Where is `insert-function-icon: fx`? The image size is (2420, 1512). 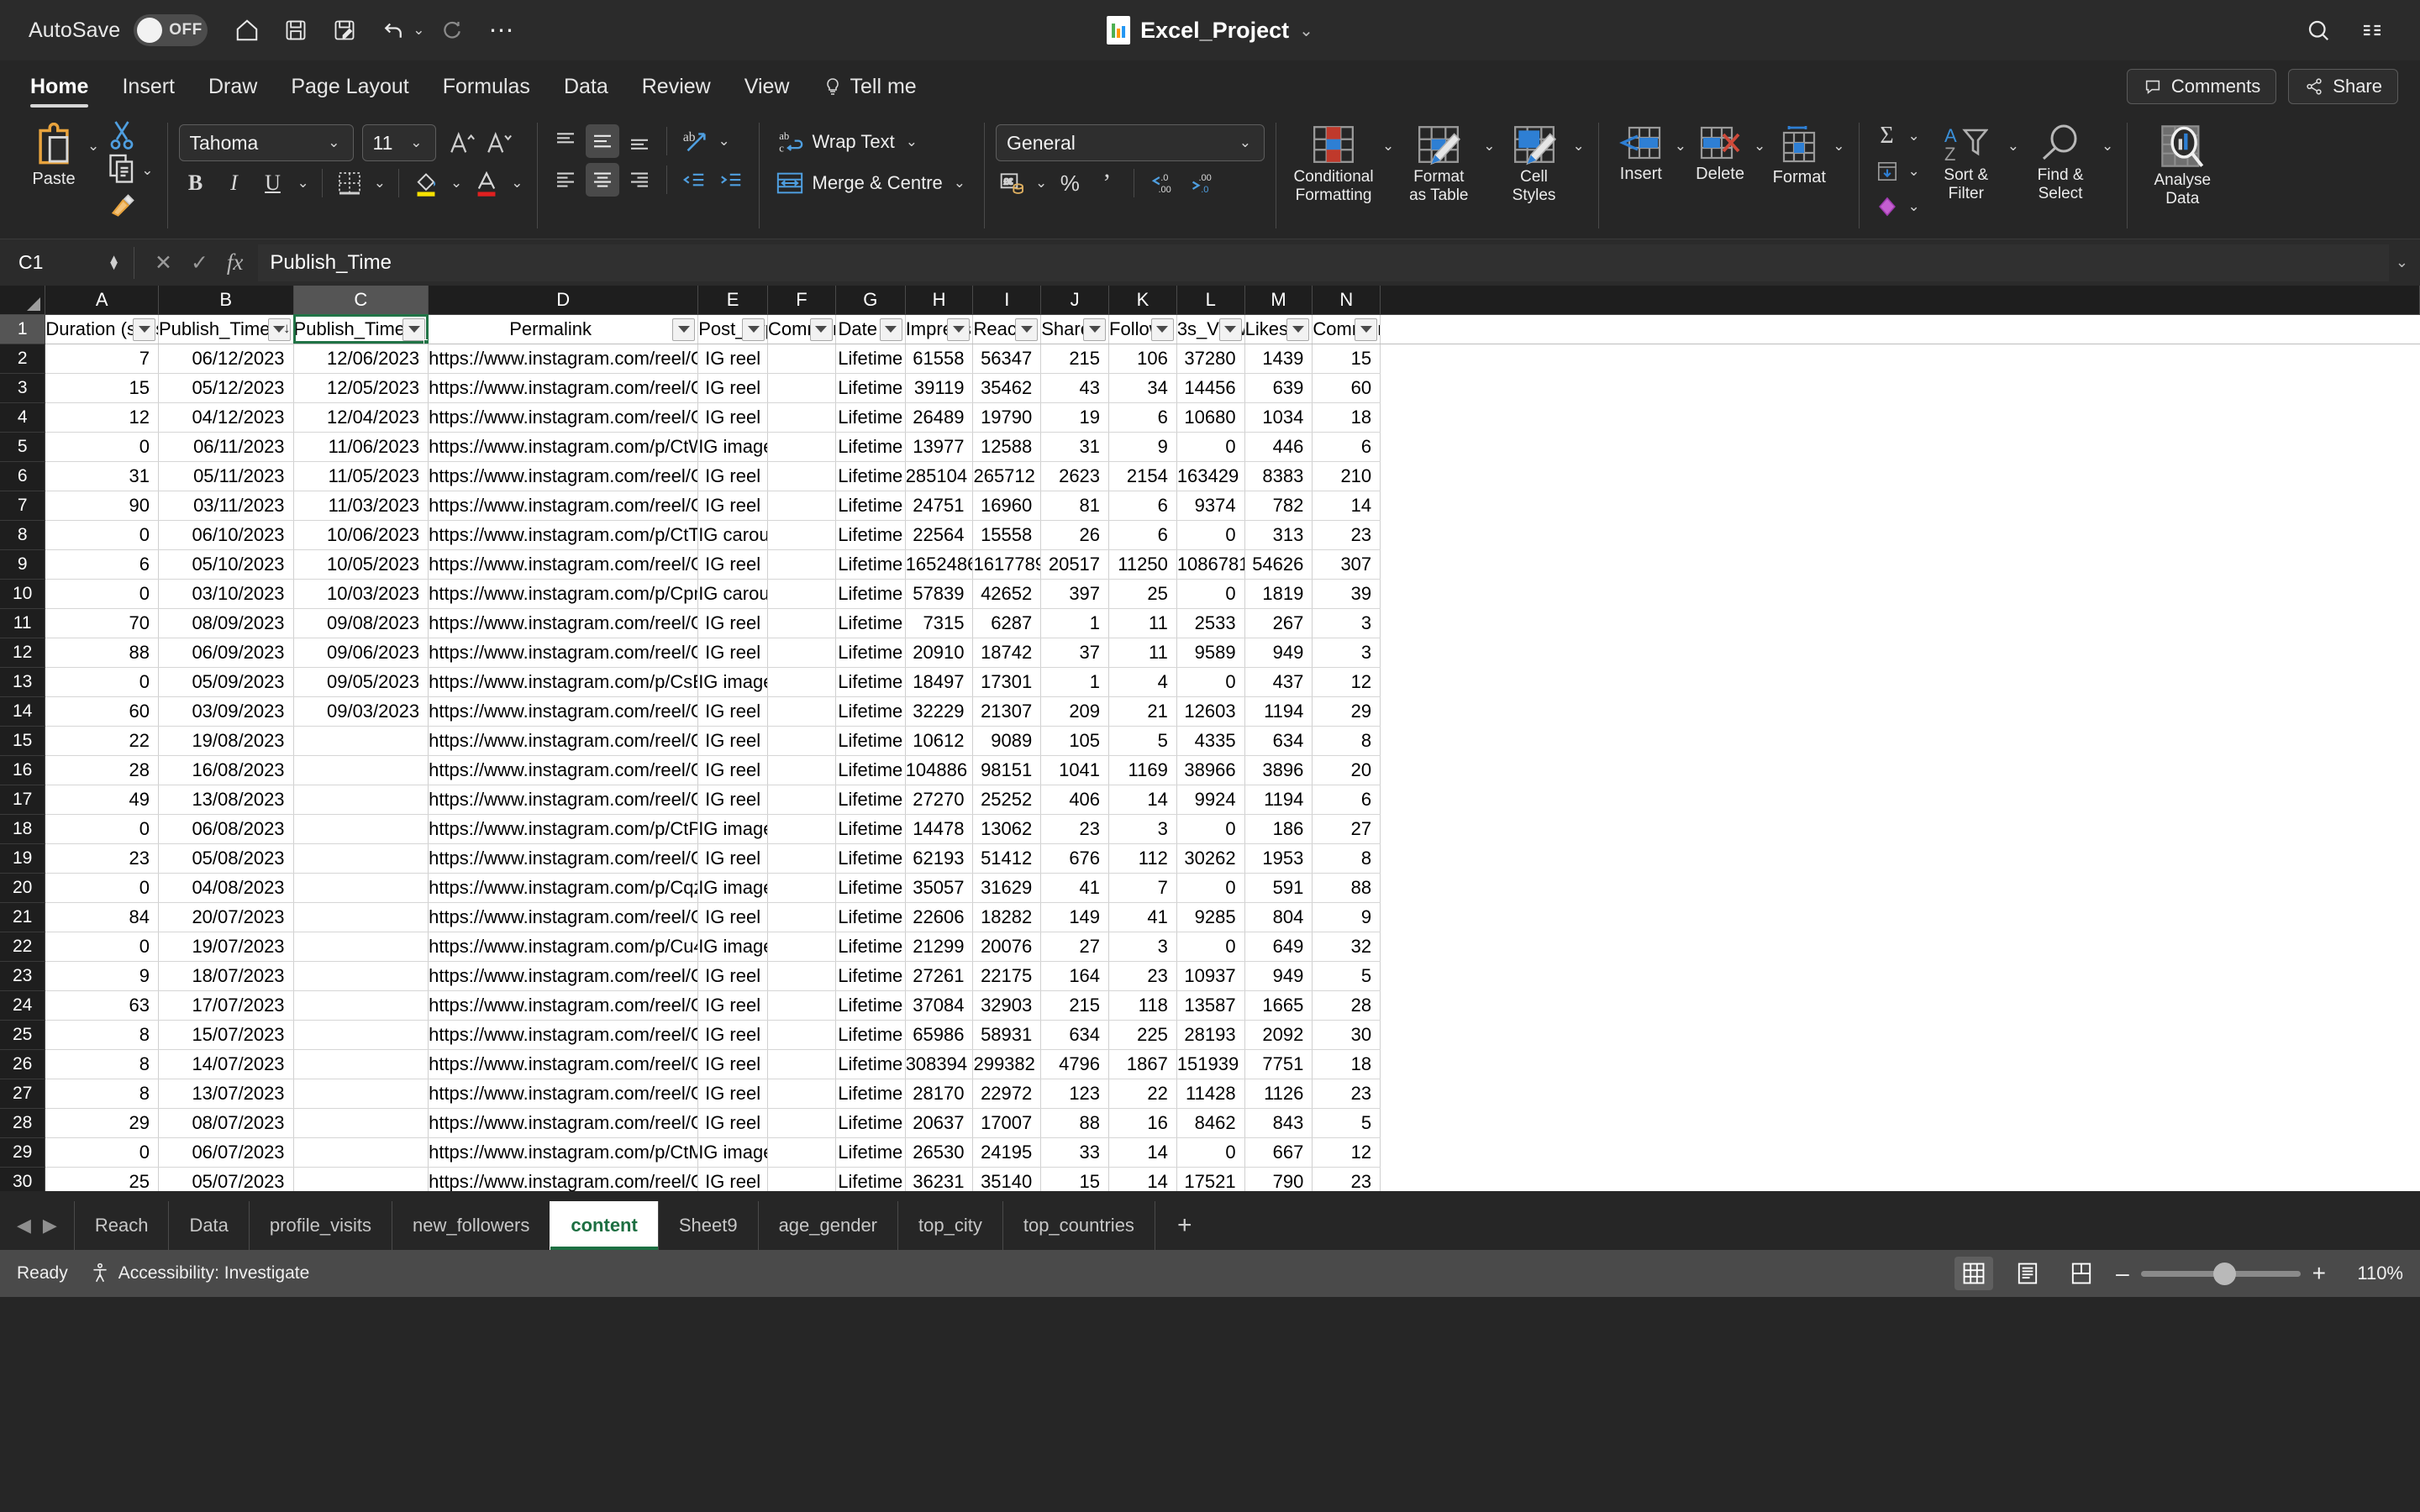
insert-function-icon: fx is located at coordinates (235, 262).